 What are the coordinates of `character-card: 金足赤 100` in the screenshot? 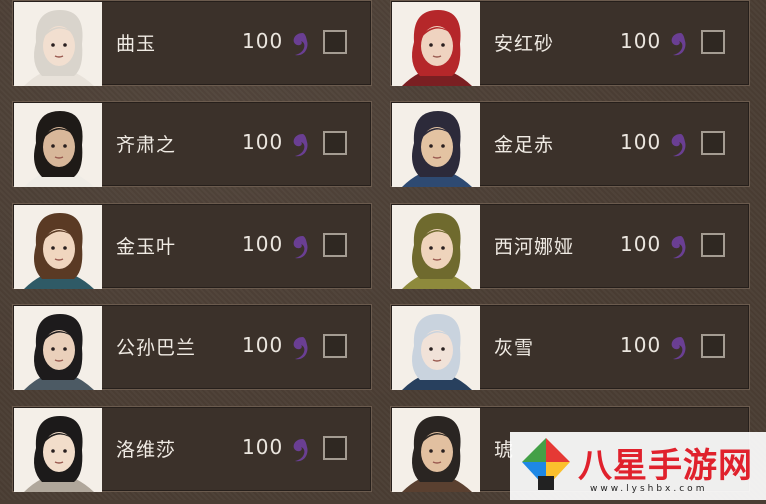 It's located at (570, 144).